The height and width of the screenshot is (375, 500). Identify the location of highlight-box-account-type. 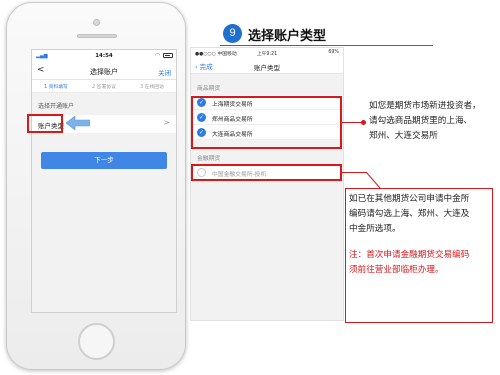
(45, 123).